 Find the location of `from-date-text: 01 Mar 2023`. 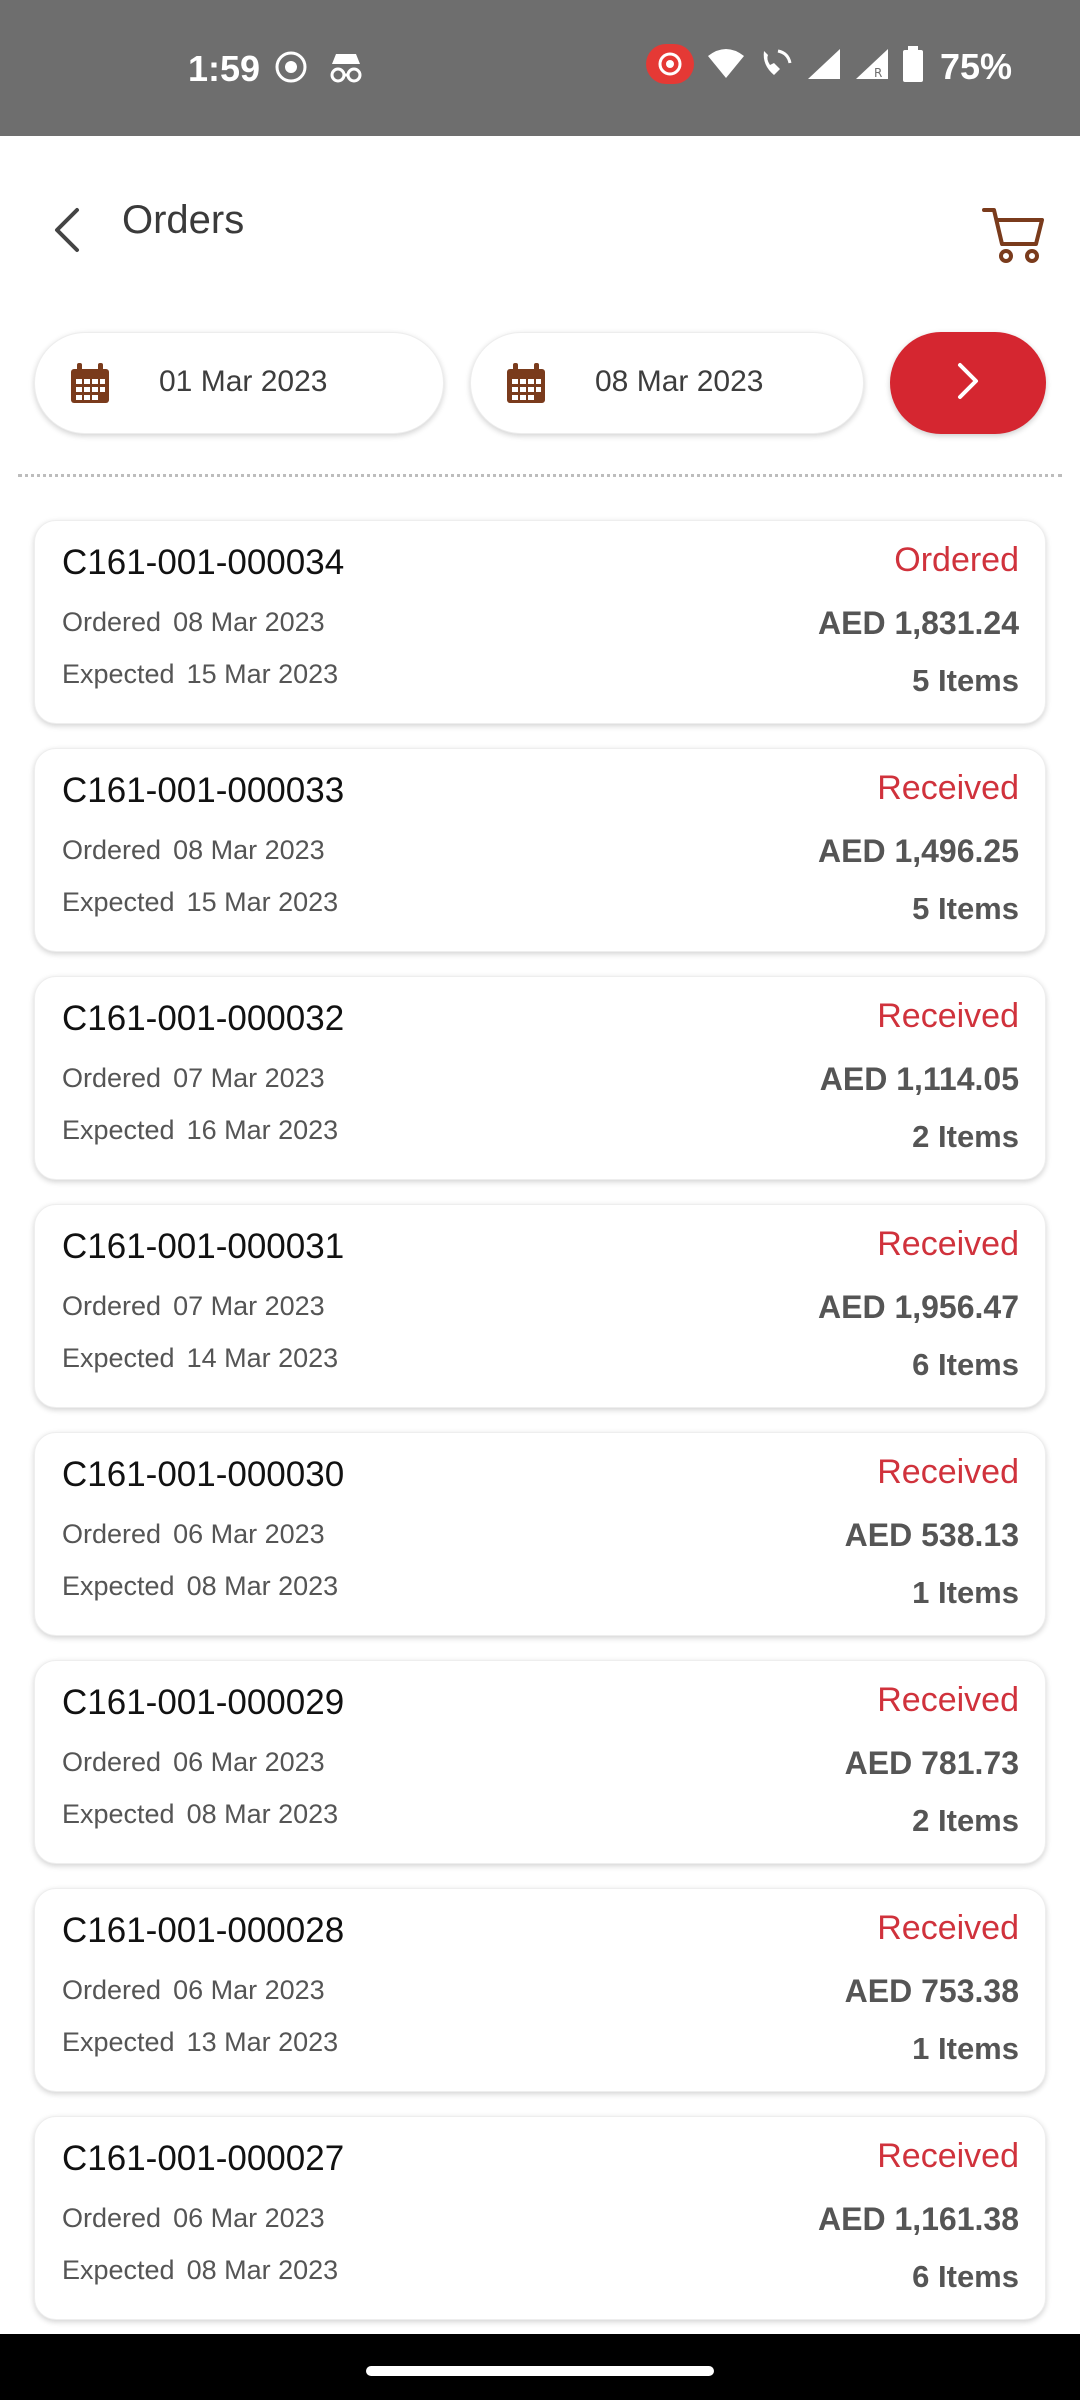

from-date-text: 01 Mar 2023 is located at coordinates (243, 381).